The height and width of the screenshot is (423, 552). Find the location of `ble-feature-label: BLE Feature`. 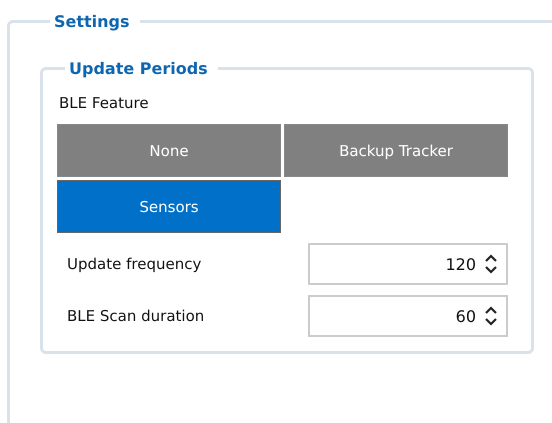

ble-feature-label: BLE Feature is located at coordinates (104, 103).